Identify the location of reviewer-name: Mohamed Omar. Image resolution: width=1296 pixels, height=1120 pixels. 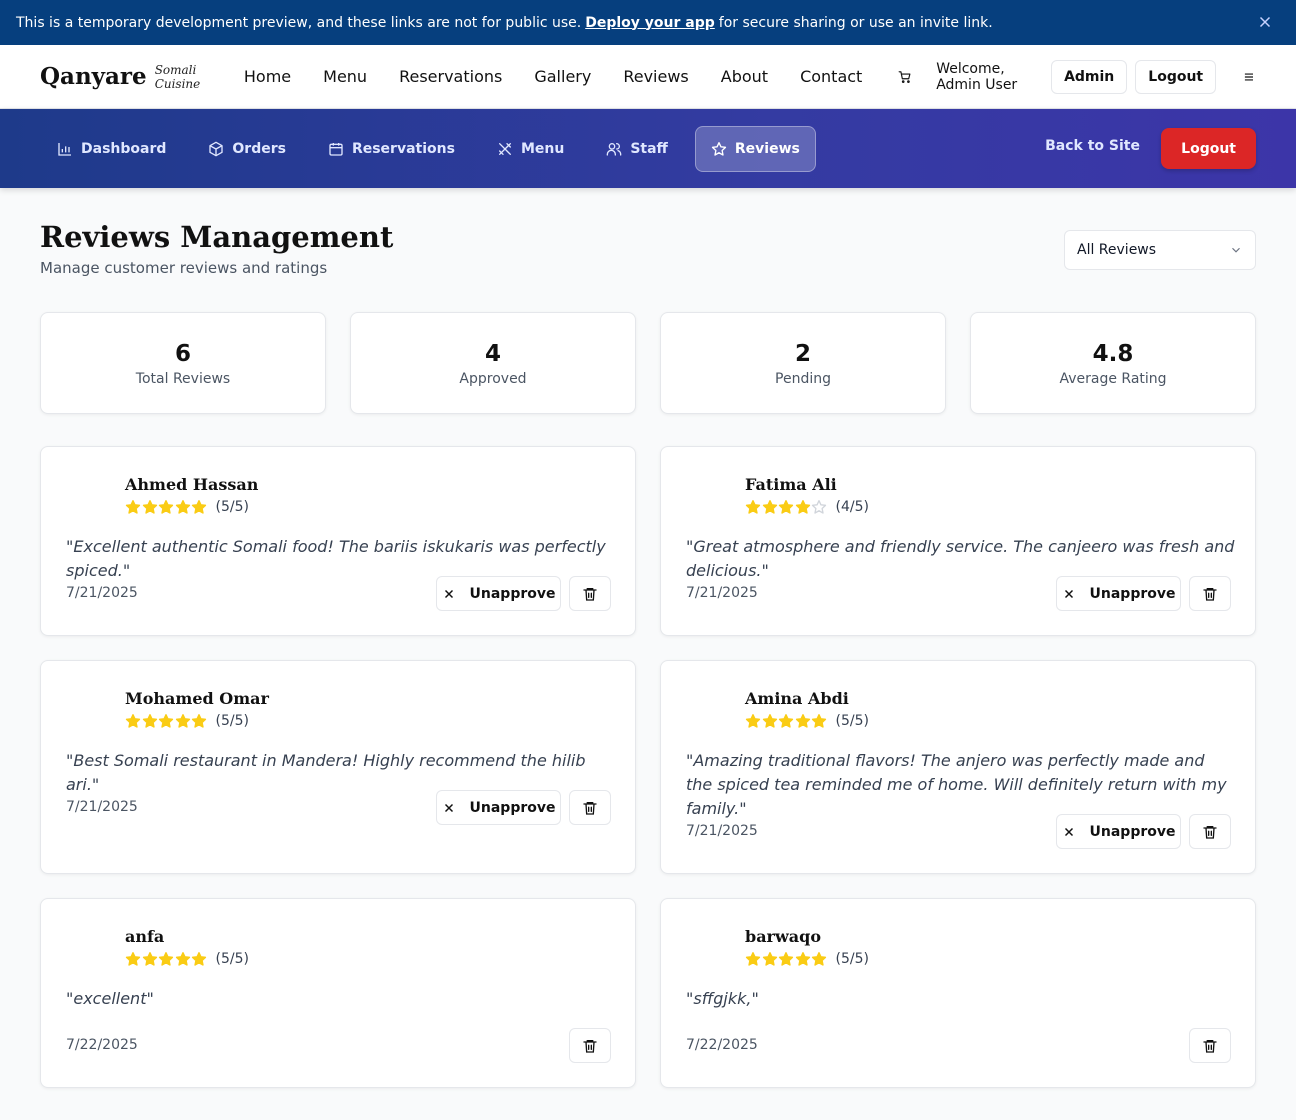
(197, 698).